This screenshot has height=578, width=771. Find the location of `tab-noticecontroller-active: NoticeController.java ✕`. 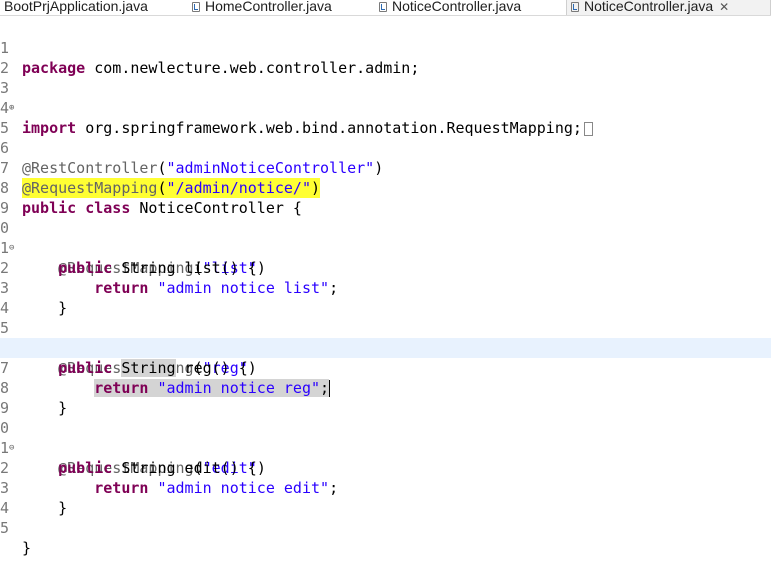

tab-noticecontroller-active: NoticeController.java ✕ is located at coordinates (668, 7).